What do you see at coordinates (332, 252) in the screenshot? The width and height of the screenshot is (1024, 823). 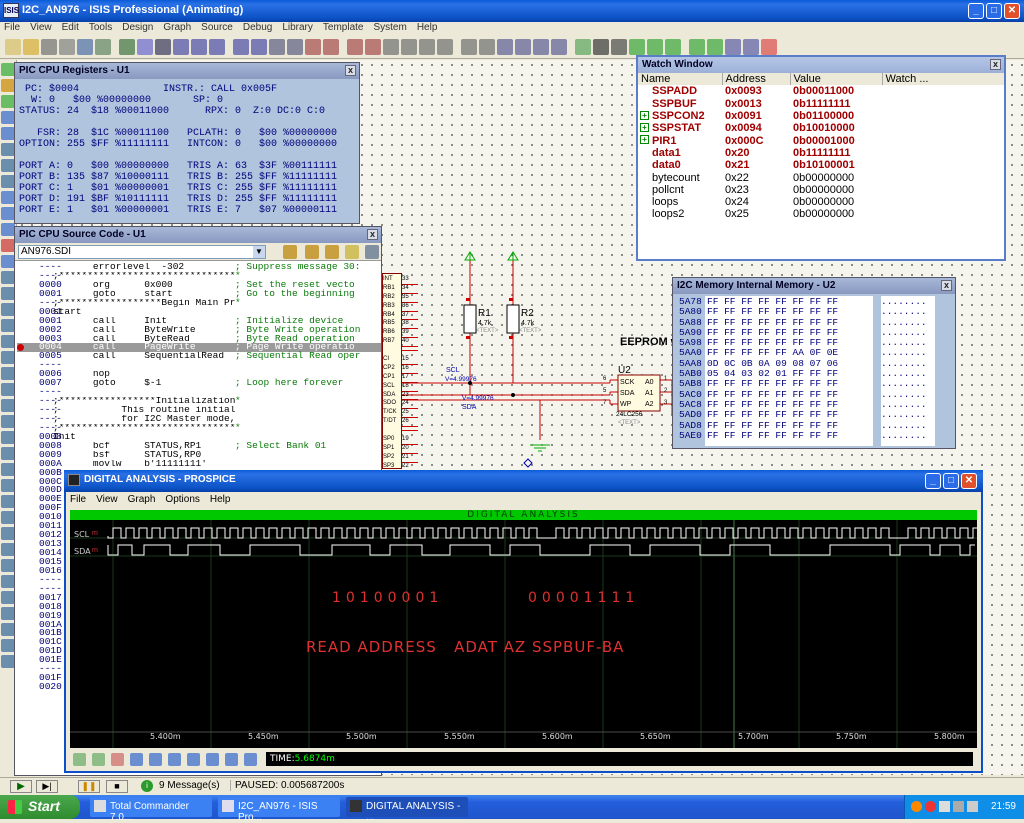 I see `step-out-icon` at bounding box center [332, 252].